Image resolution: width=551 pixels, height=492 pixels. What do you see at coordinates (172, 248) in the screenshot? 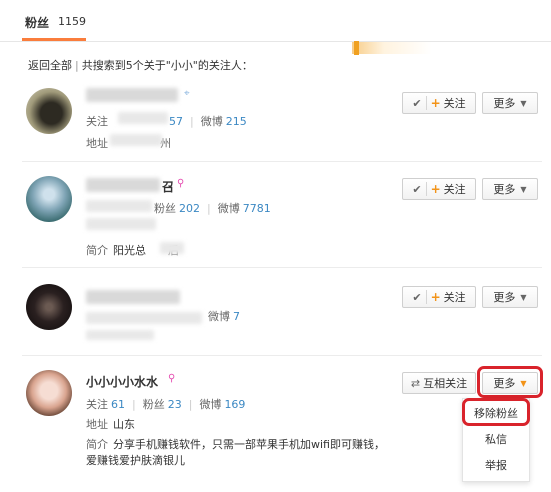
I see `obscured-bio` at bounding box center [172, 248].